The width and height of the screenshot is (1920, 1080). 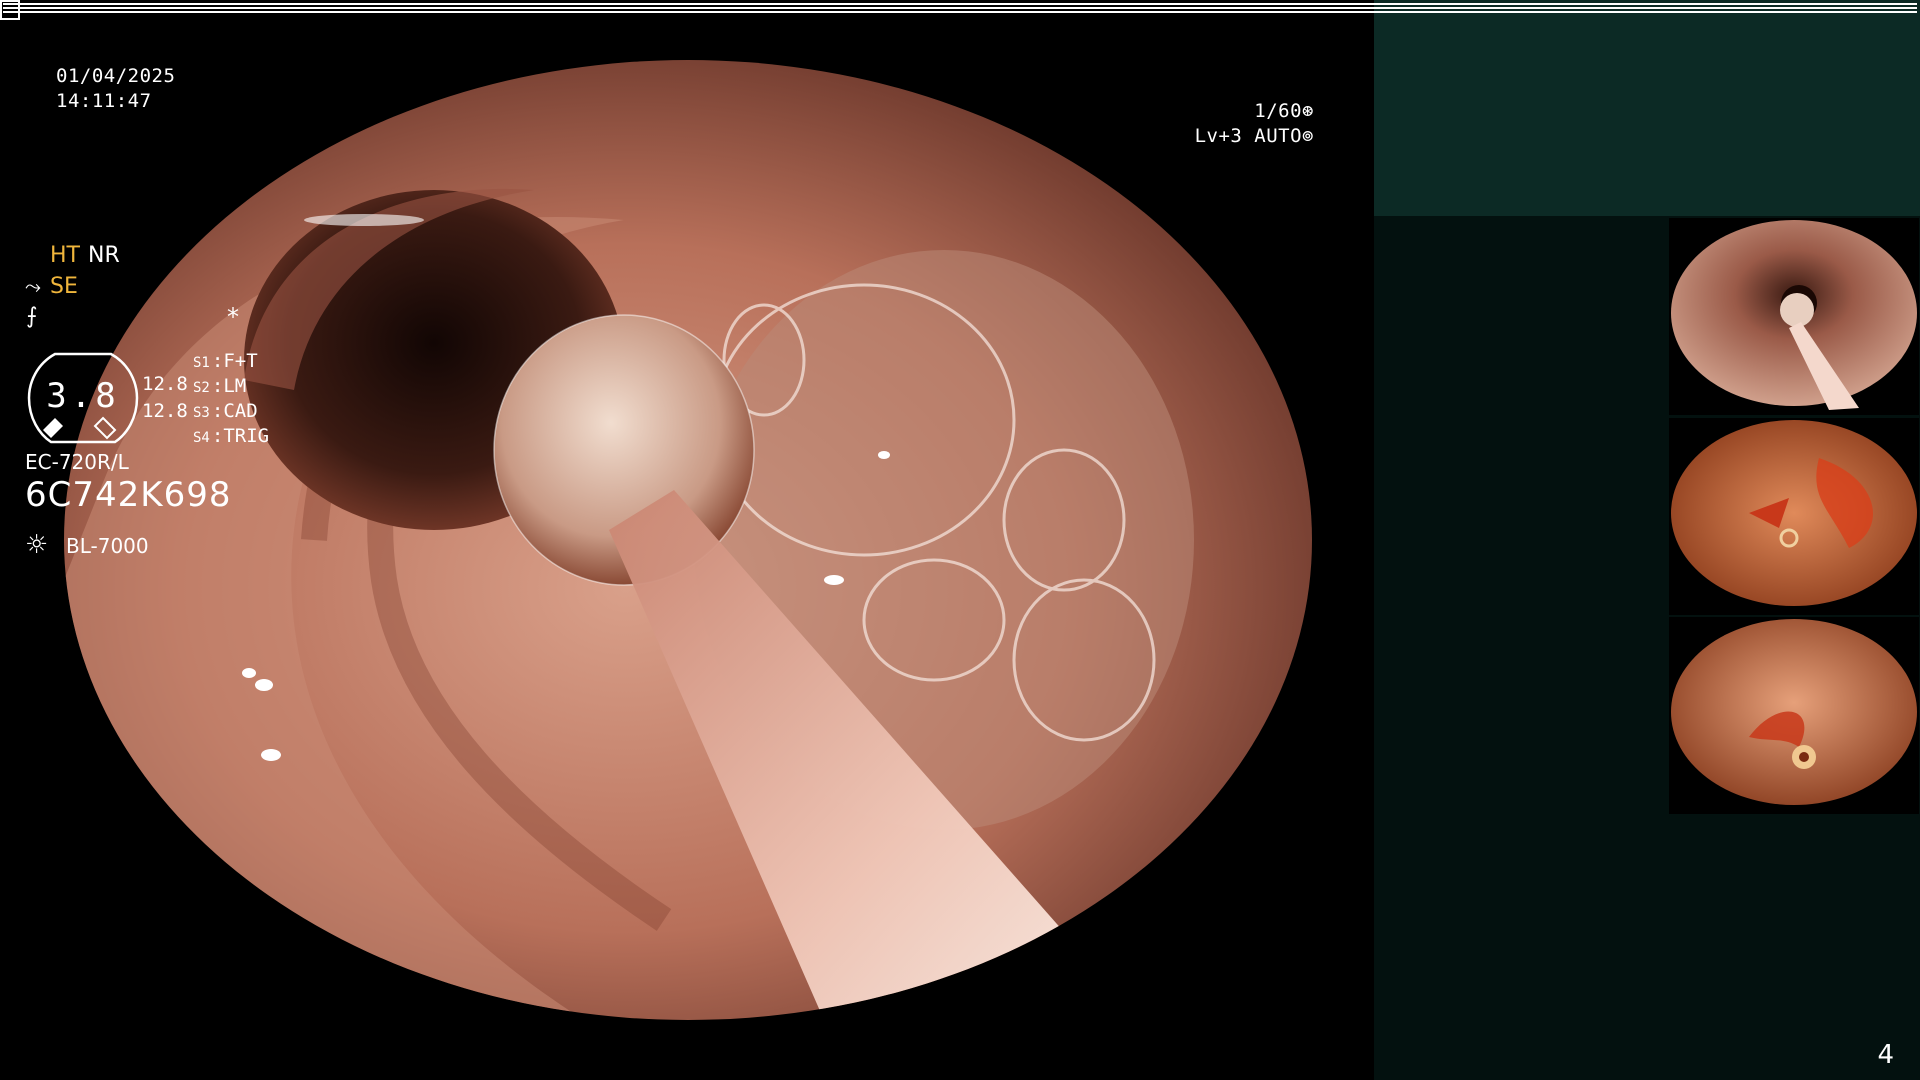 What do you see at coordinates (201, 388) in the screenshot?
I see `switch-key: S2` at bounding box center [201, 388].